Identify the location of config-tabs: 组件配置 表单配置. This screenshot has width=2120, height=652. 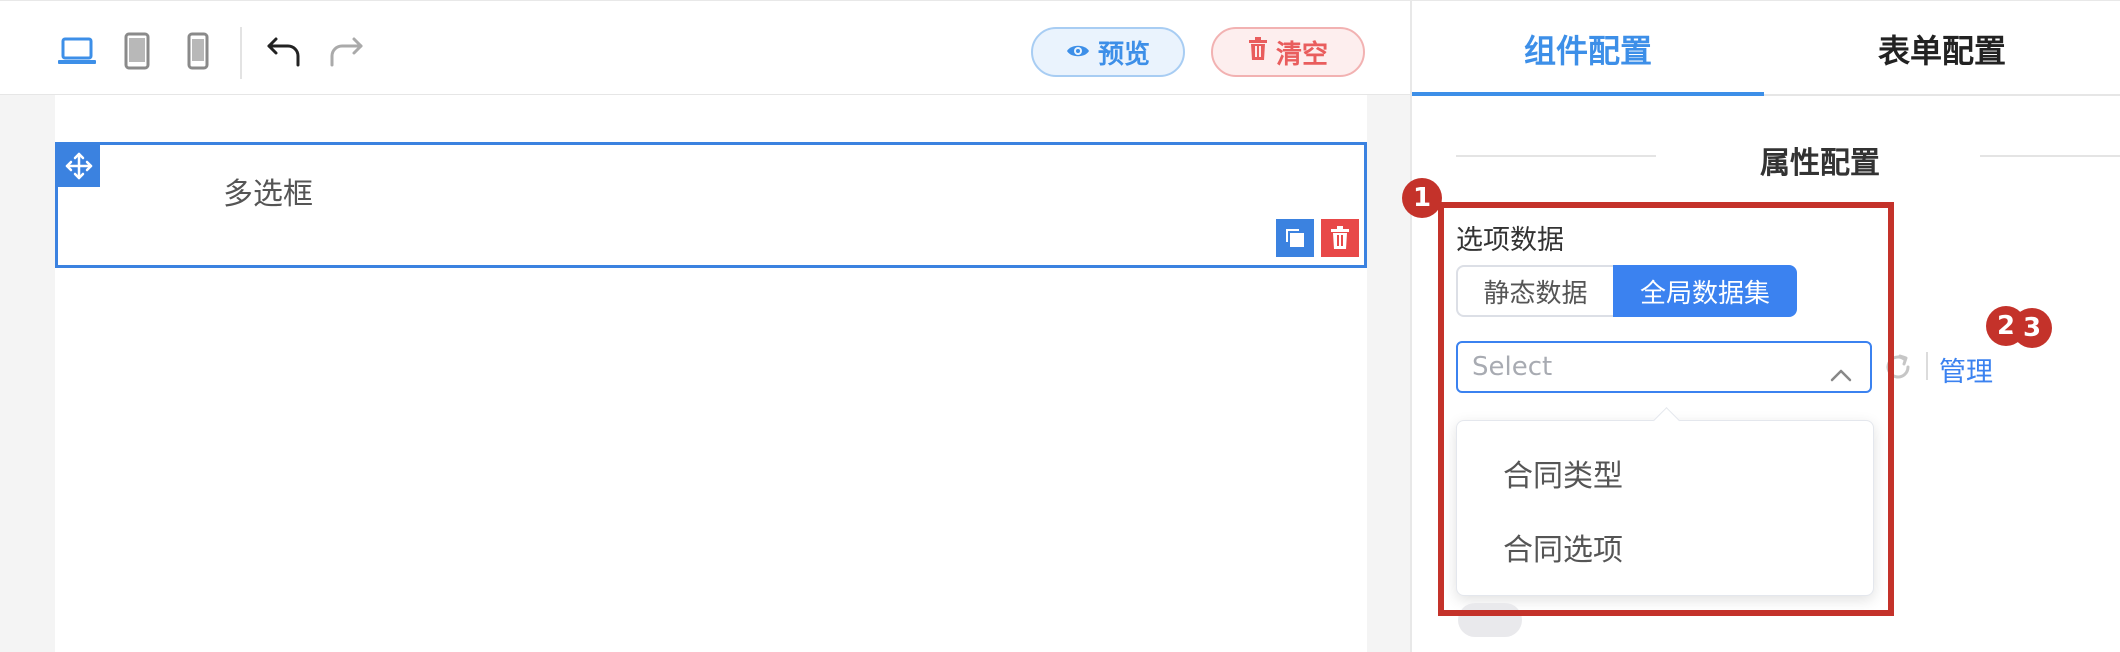
(1766, 48).